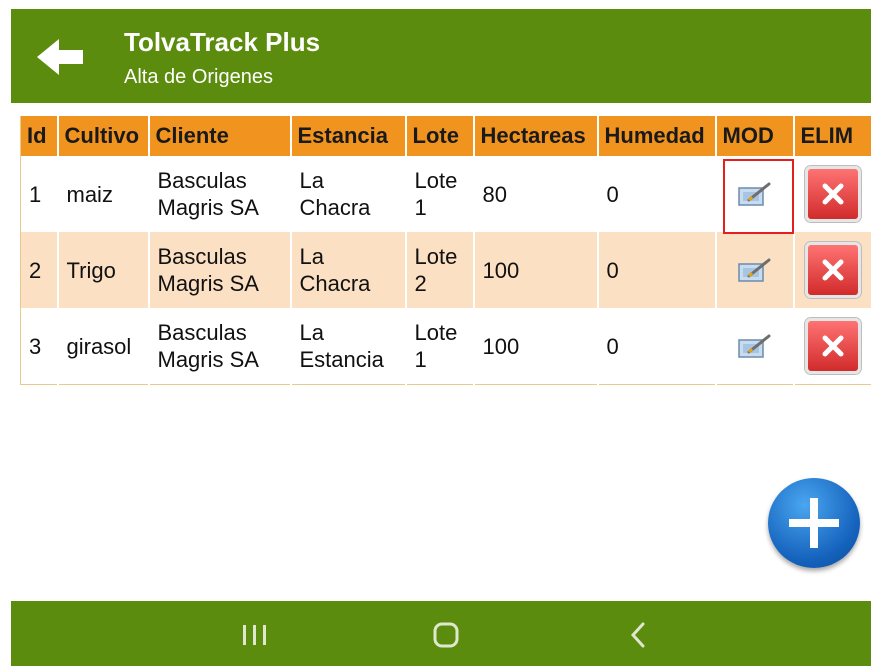 Image resolution: width=871 pixels, height=666 pixels. What do you see at coordinates (63, 57) in the screenshot?
I see `arrow-left-icon` at bounding box center [63, 57].